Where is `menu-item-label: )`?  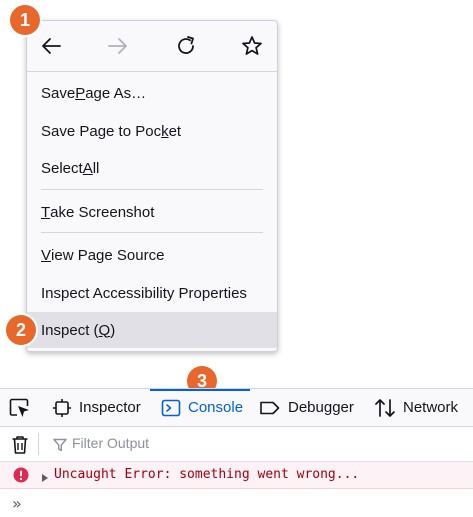 menu-item-label: ) is located at coordinates (113, 330).